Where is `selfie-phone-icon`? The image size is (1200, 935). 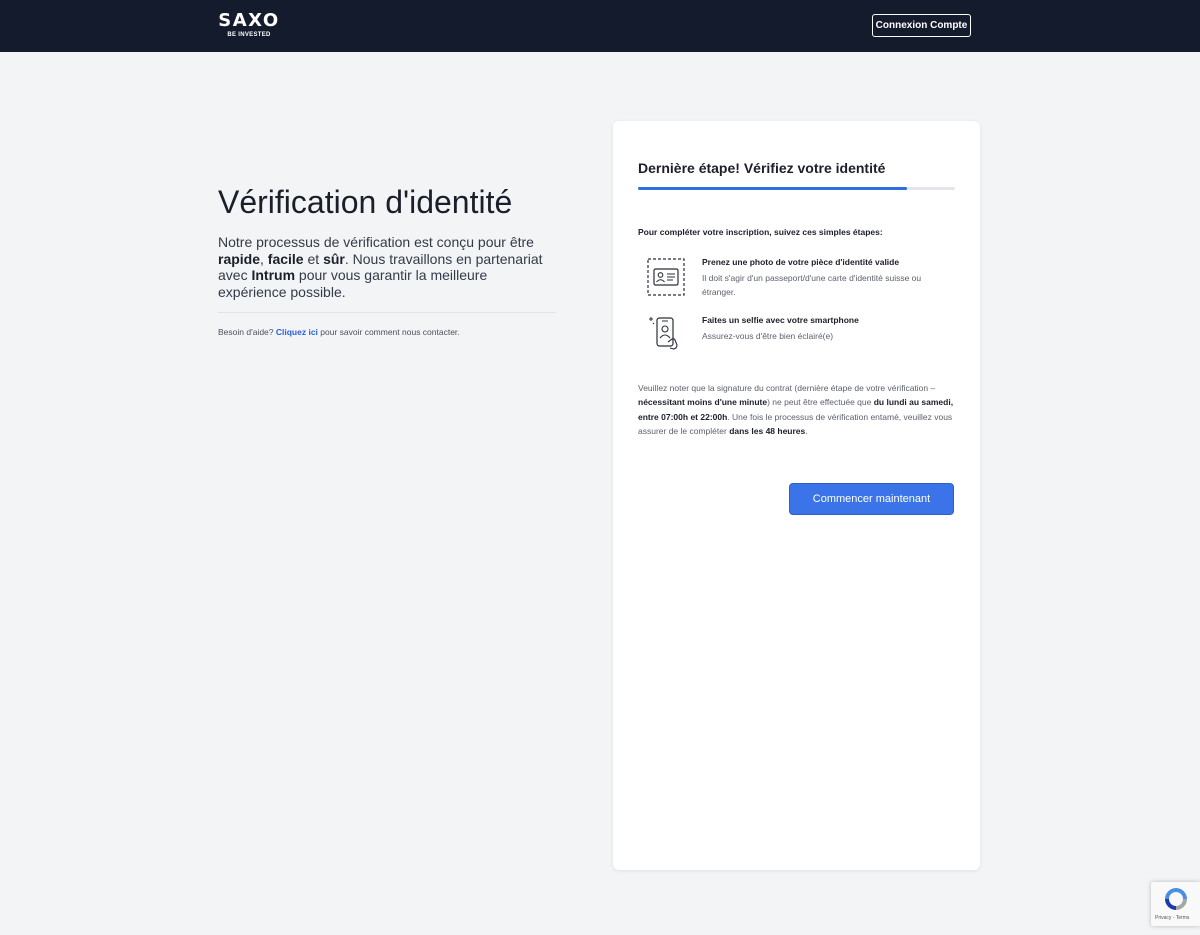 selfie-phone-icon is located at coordinates (663, 333).